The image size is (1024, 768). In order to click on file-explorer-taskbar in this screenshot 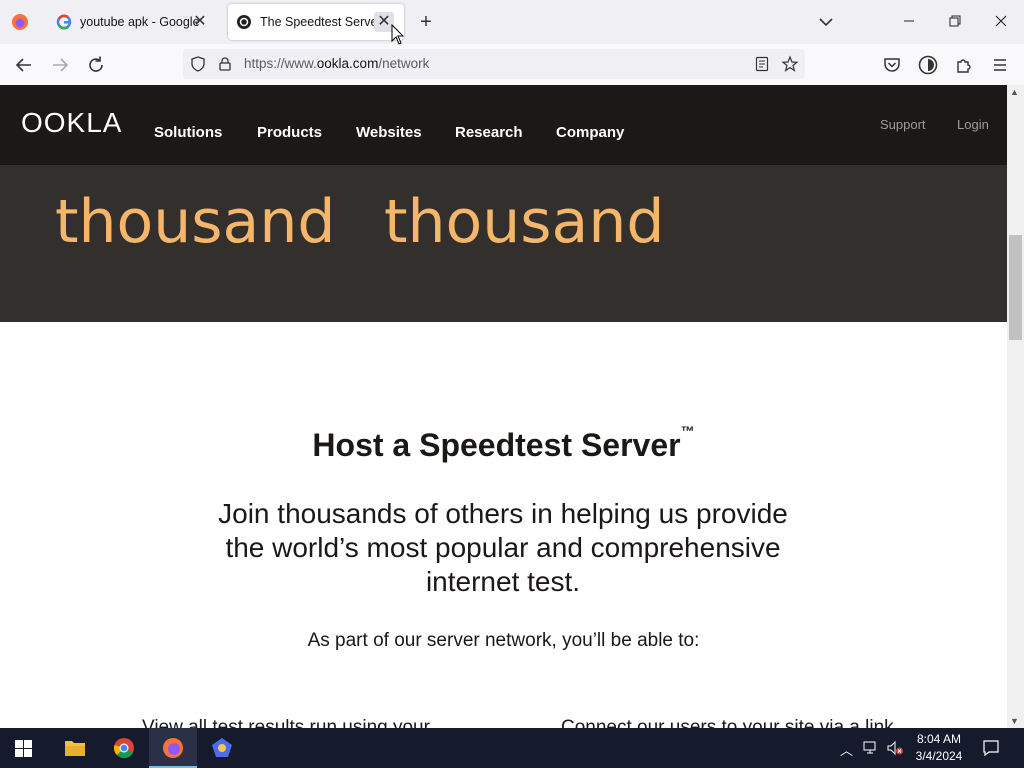, I will do `click(75, 748)`.